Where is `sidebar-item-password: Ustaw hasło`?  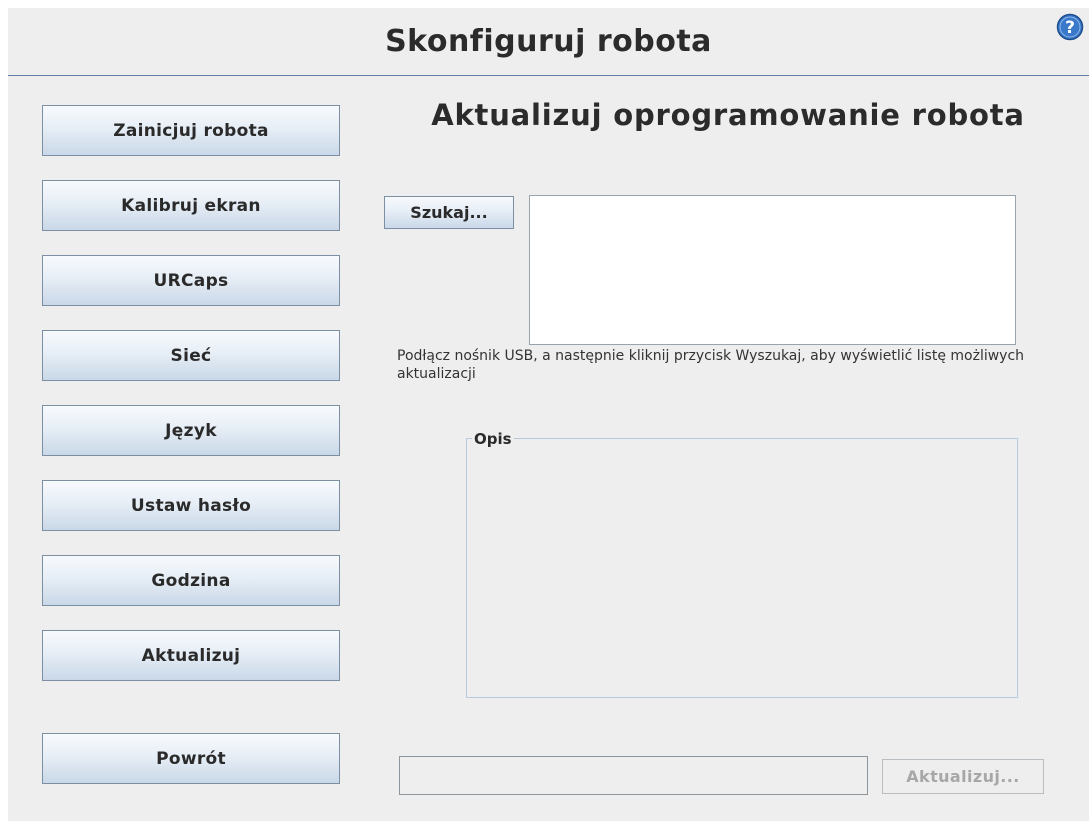 sidebar-item-password: Ustaw hasło is located at coordinates (191, 505).